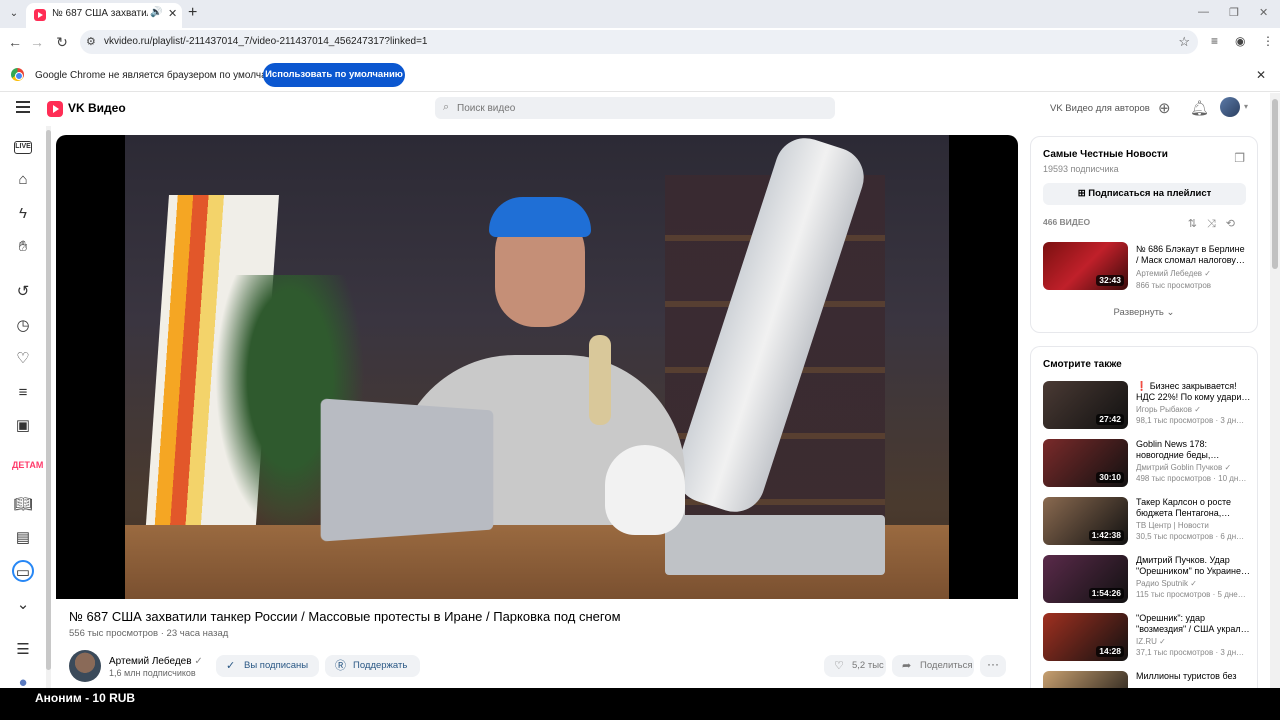  Describe the element at coordinates (172, 13) in the screenshot. I see `tab-close-icon: ✕` at that location.